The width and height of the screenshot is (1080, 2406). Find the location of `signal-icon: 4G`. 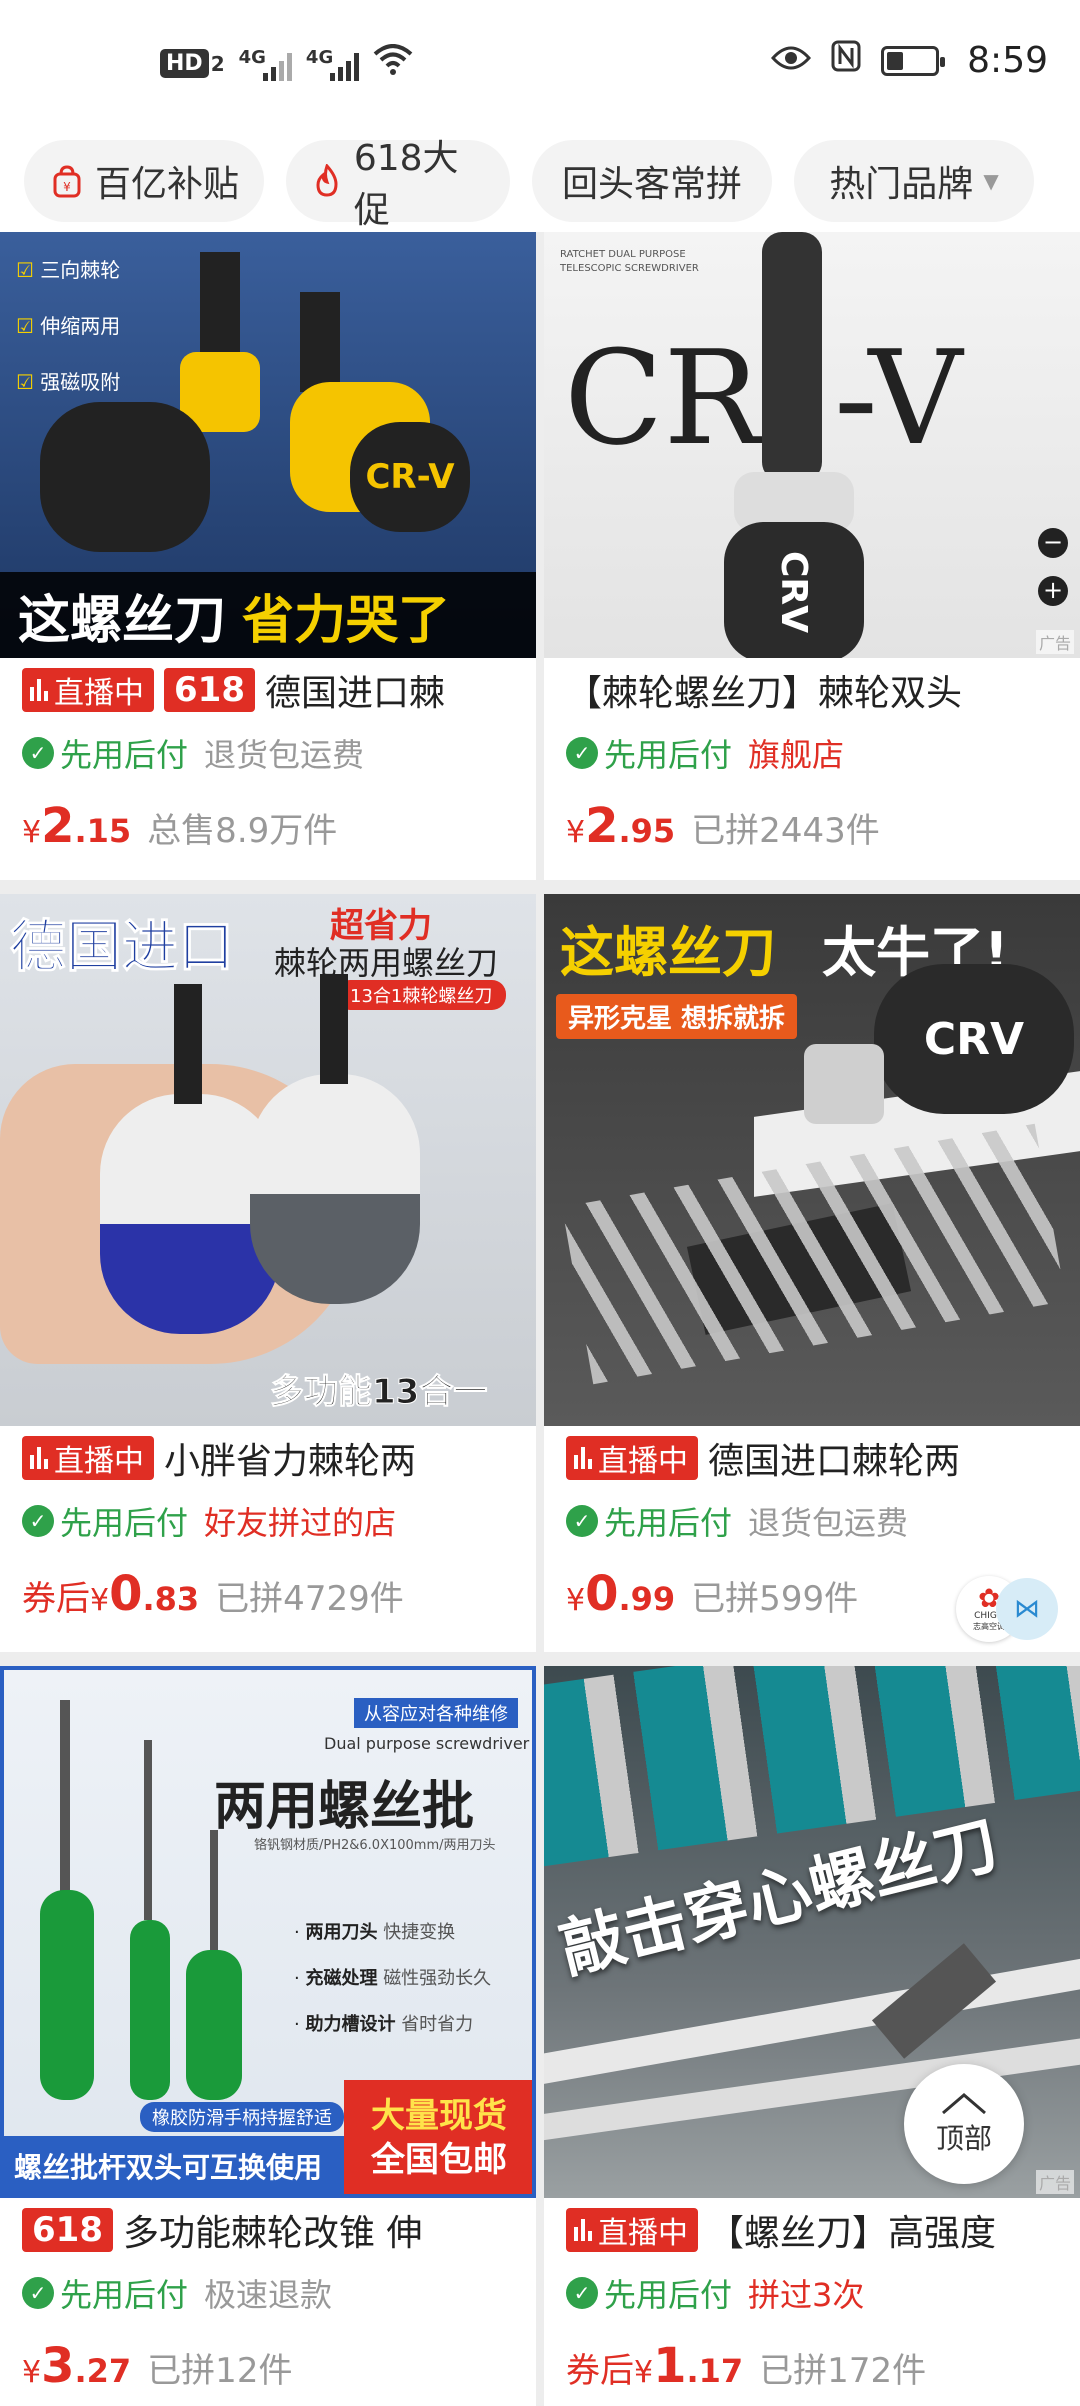

signal-icon: 4G is located at coordinates (333, 64).